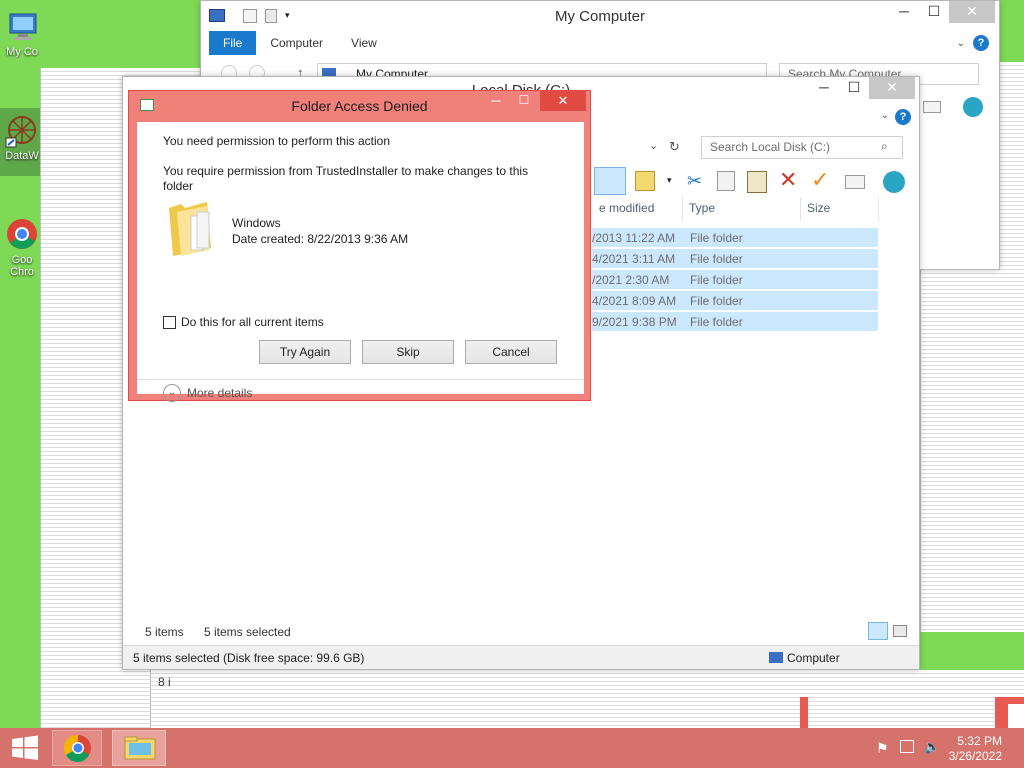  Describe the element at coordinates (882, 748) in the screenshot. I see `action-center-flag-icon: ⚑` at that location.